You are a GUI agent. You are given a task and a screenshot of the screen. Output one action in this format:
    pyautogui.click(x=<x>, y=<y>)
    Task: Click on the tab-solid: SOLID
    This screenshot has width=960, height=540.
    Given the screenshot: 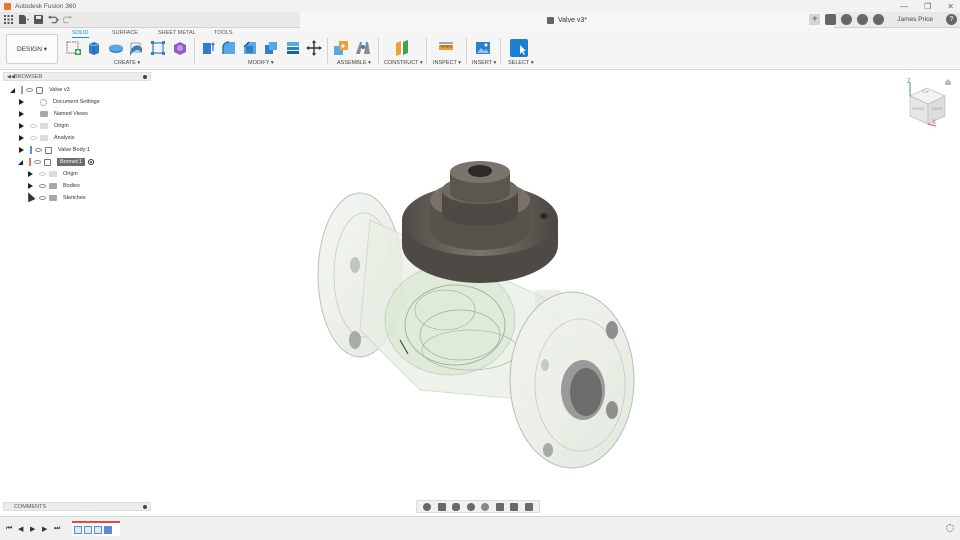 What is the action you would take?
    pyautogui.click(x=80, y=34)
    